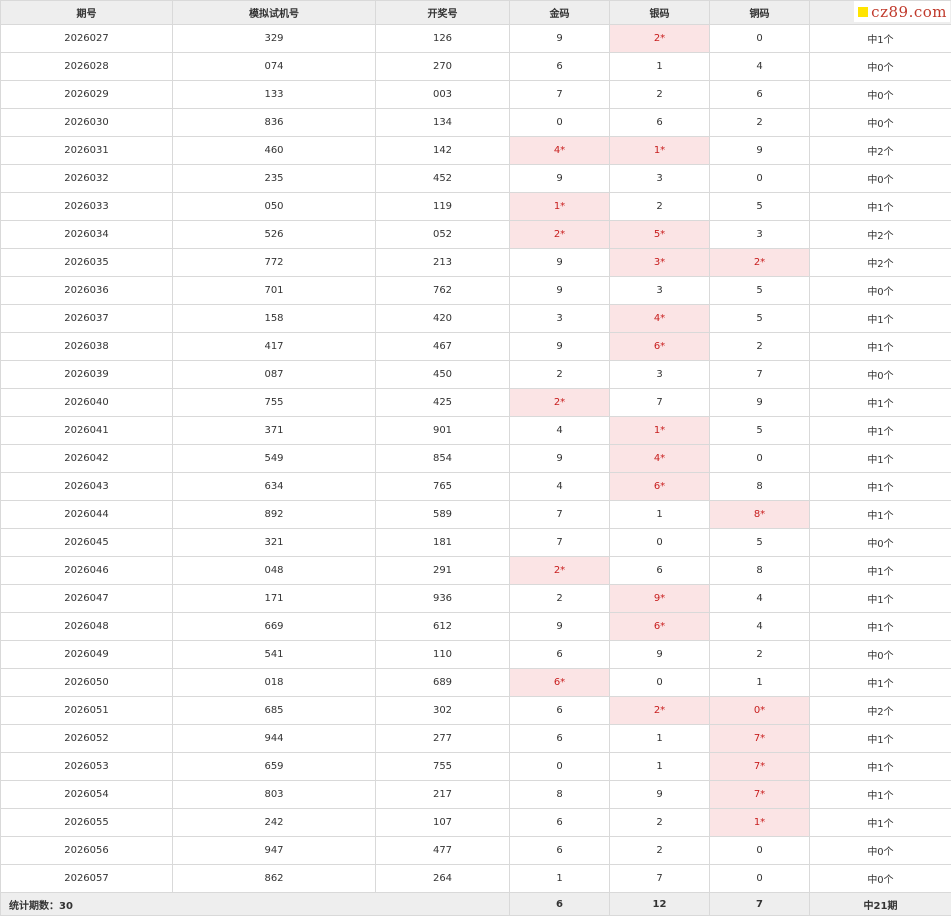 The width and height of the screenshot is (951, 916). What do you see at coordinates (87, 851) in the screenshot?
I see `issue-cell: 2026056` at bounding box center [87, 851].